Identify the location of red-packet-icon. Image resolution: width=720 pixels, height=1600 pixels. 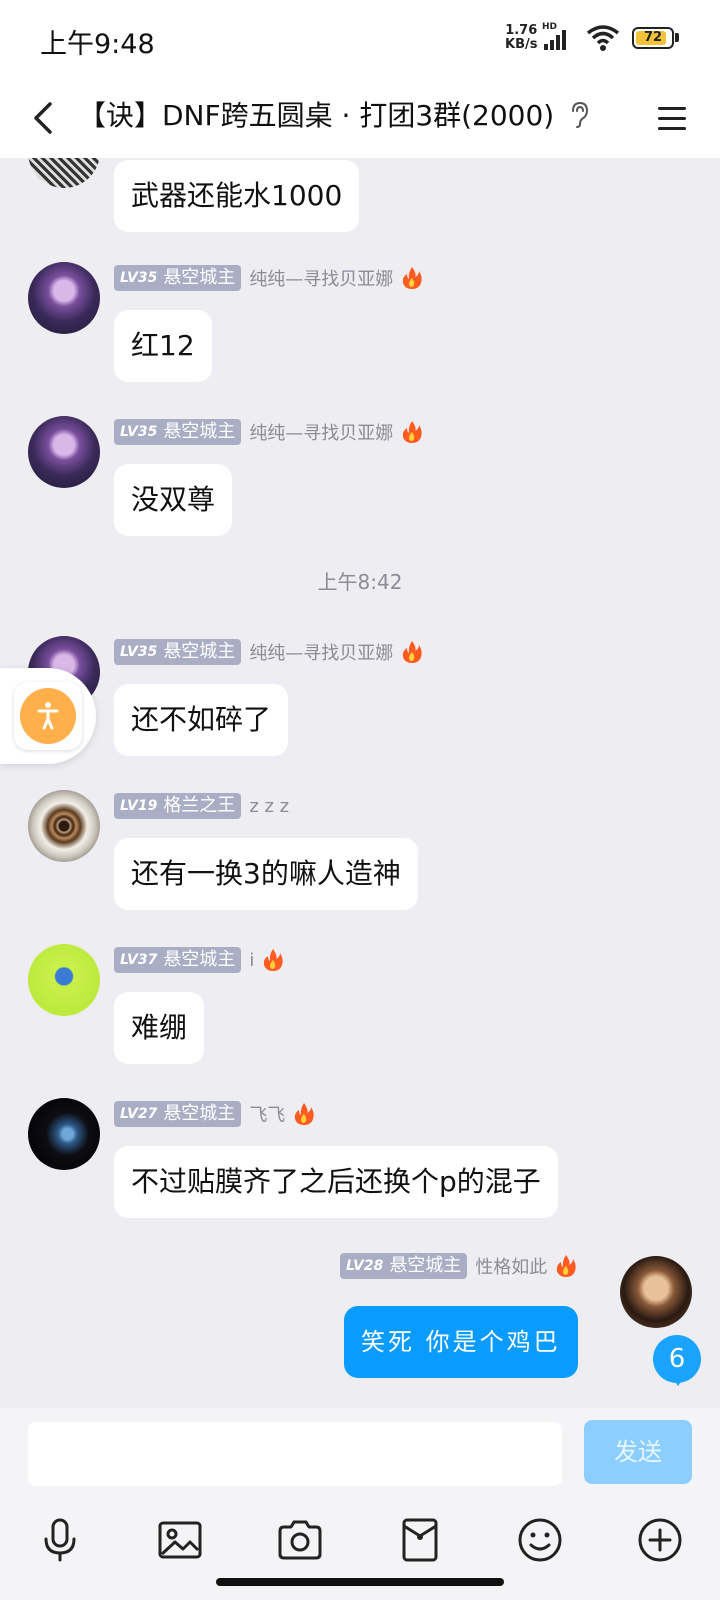
(420, 1540).